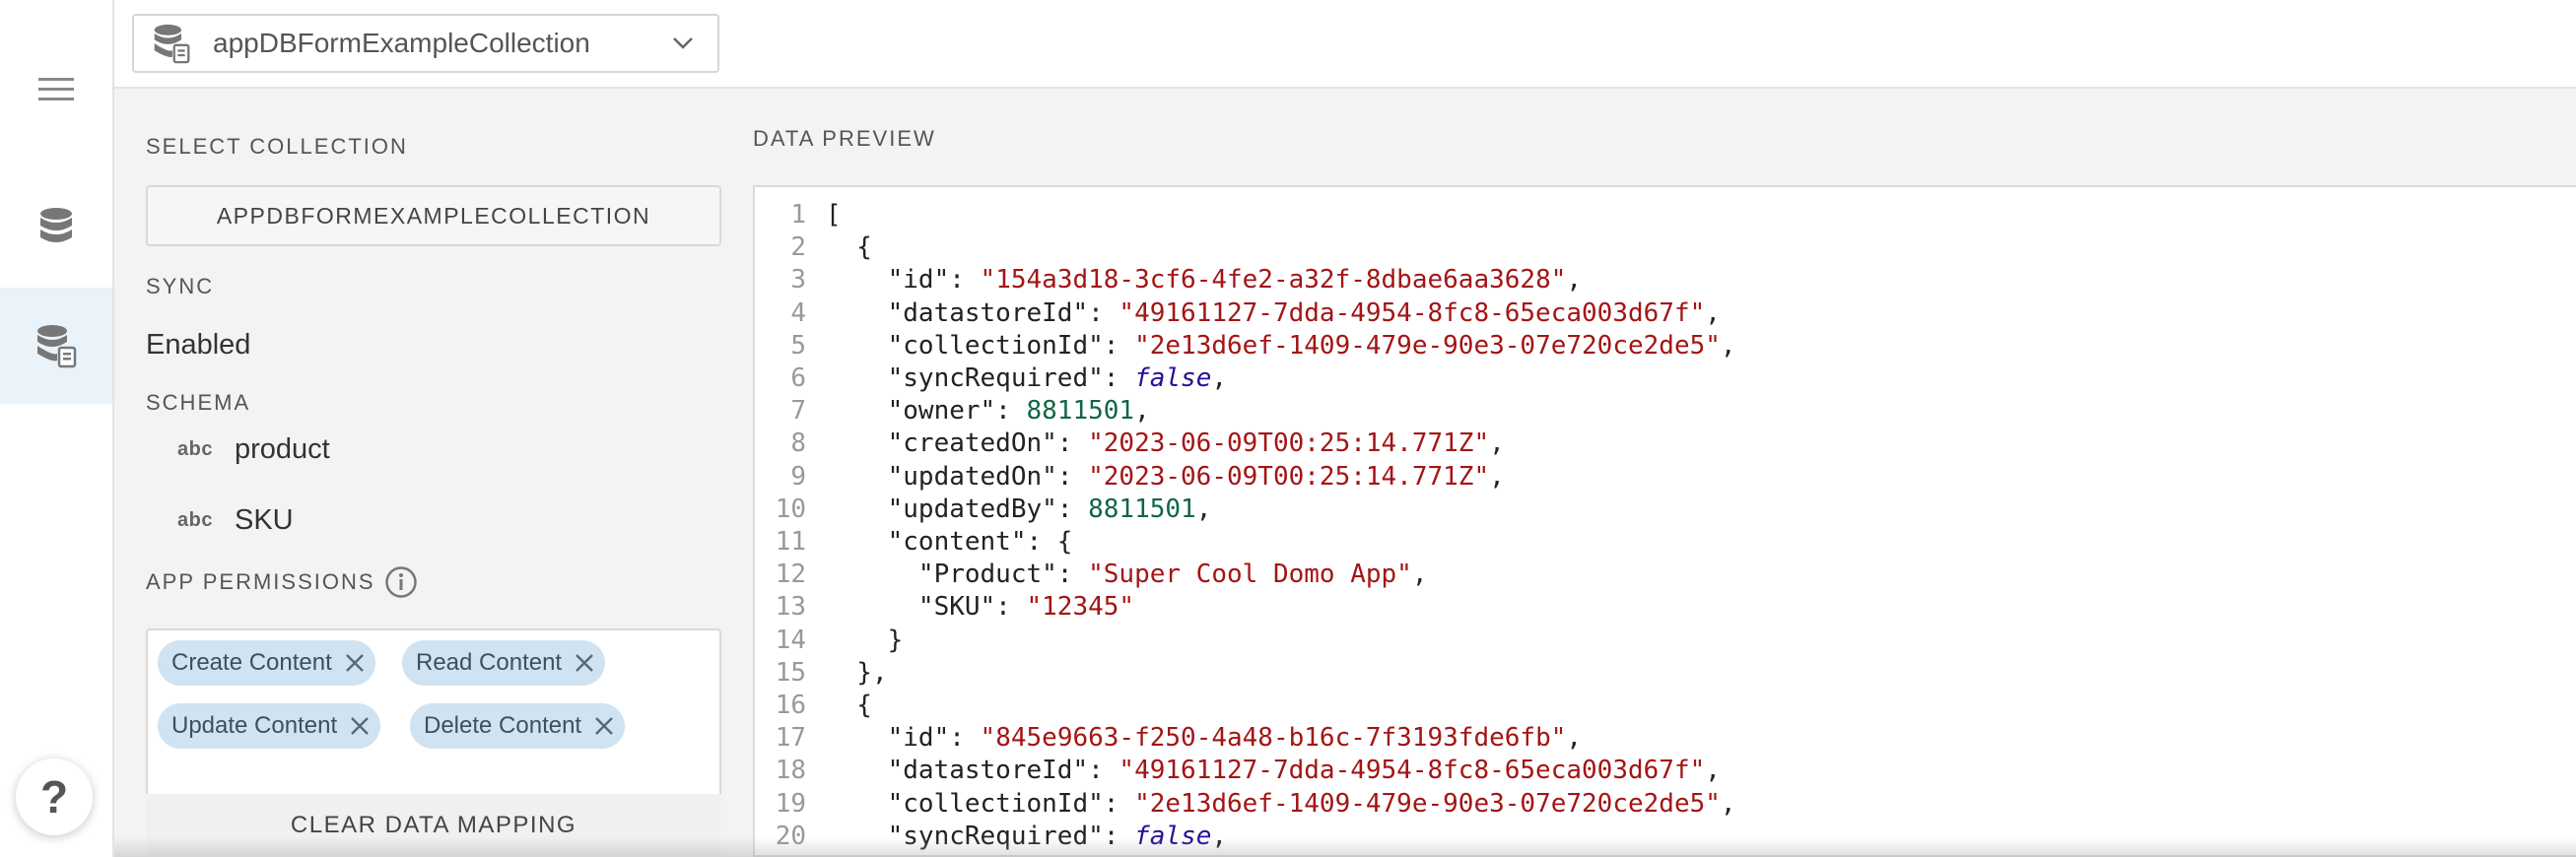 The image size is (2576, 857). Describe the element at coordinates (790, 706) in the screenshot. I see `line-number: 16` at that location.